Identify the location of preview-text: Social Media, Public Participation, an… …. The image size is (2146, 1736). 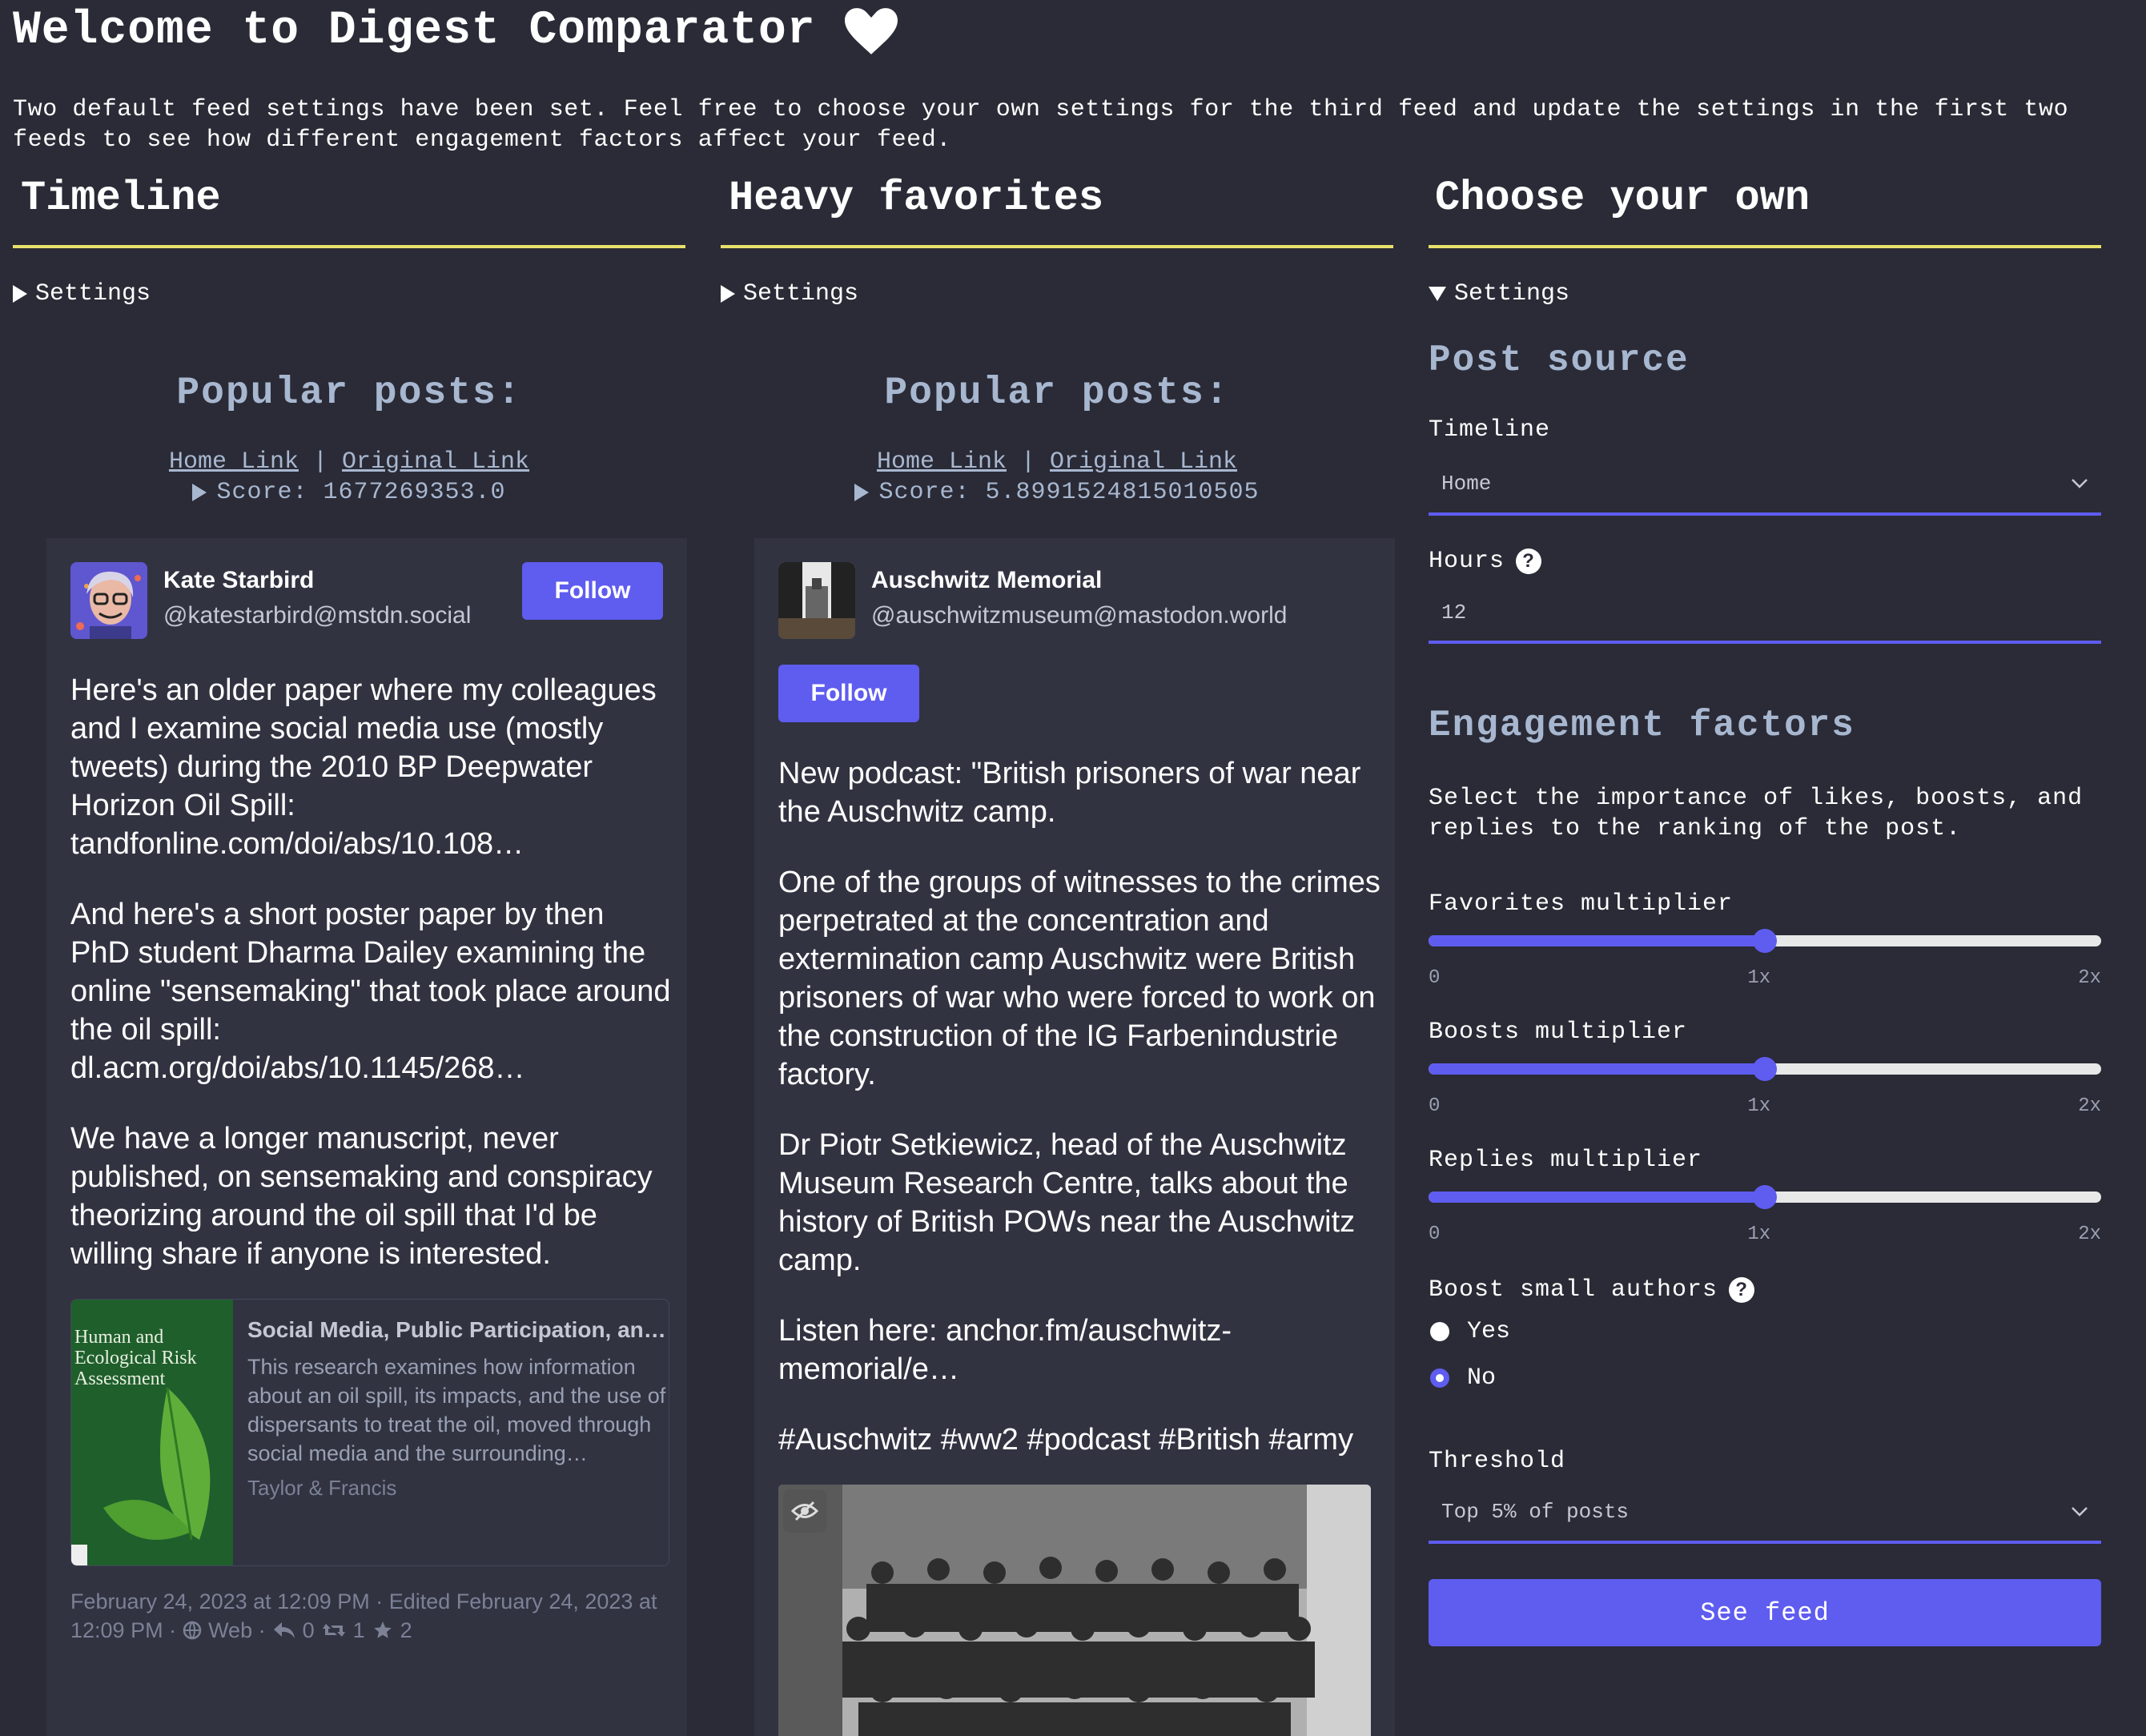
(451, 1432).